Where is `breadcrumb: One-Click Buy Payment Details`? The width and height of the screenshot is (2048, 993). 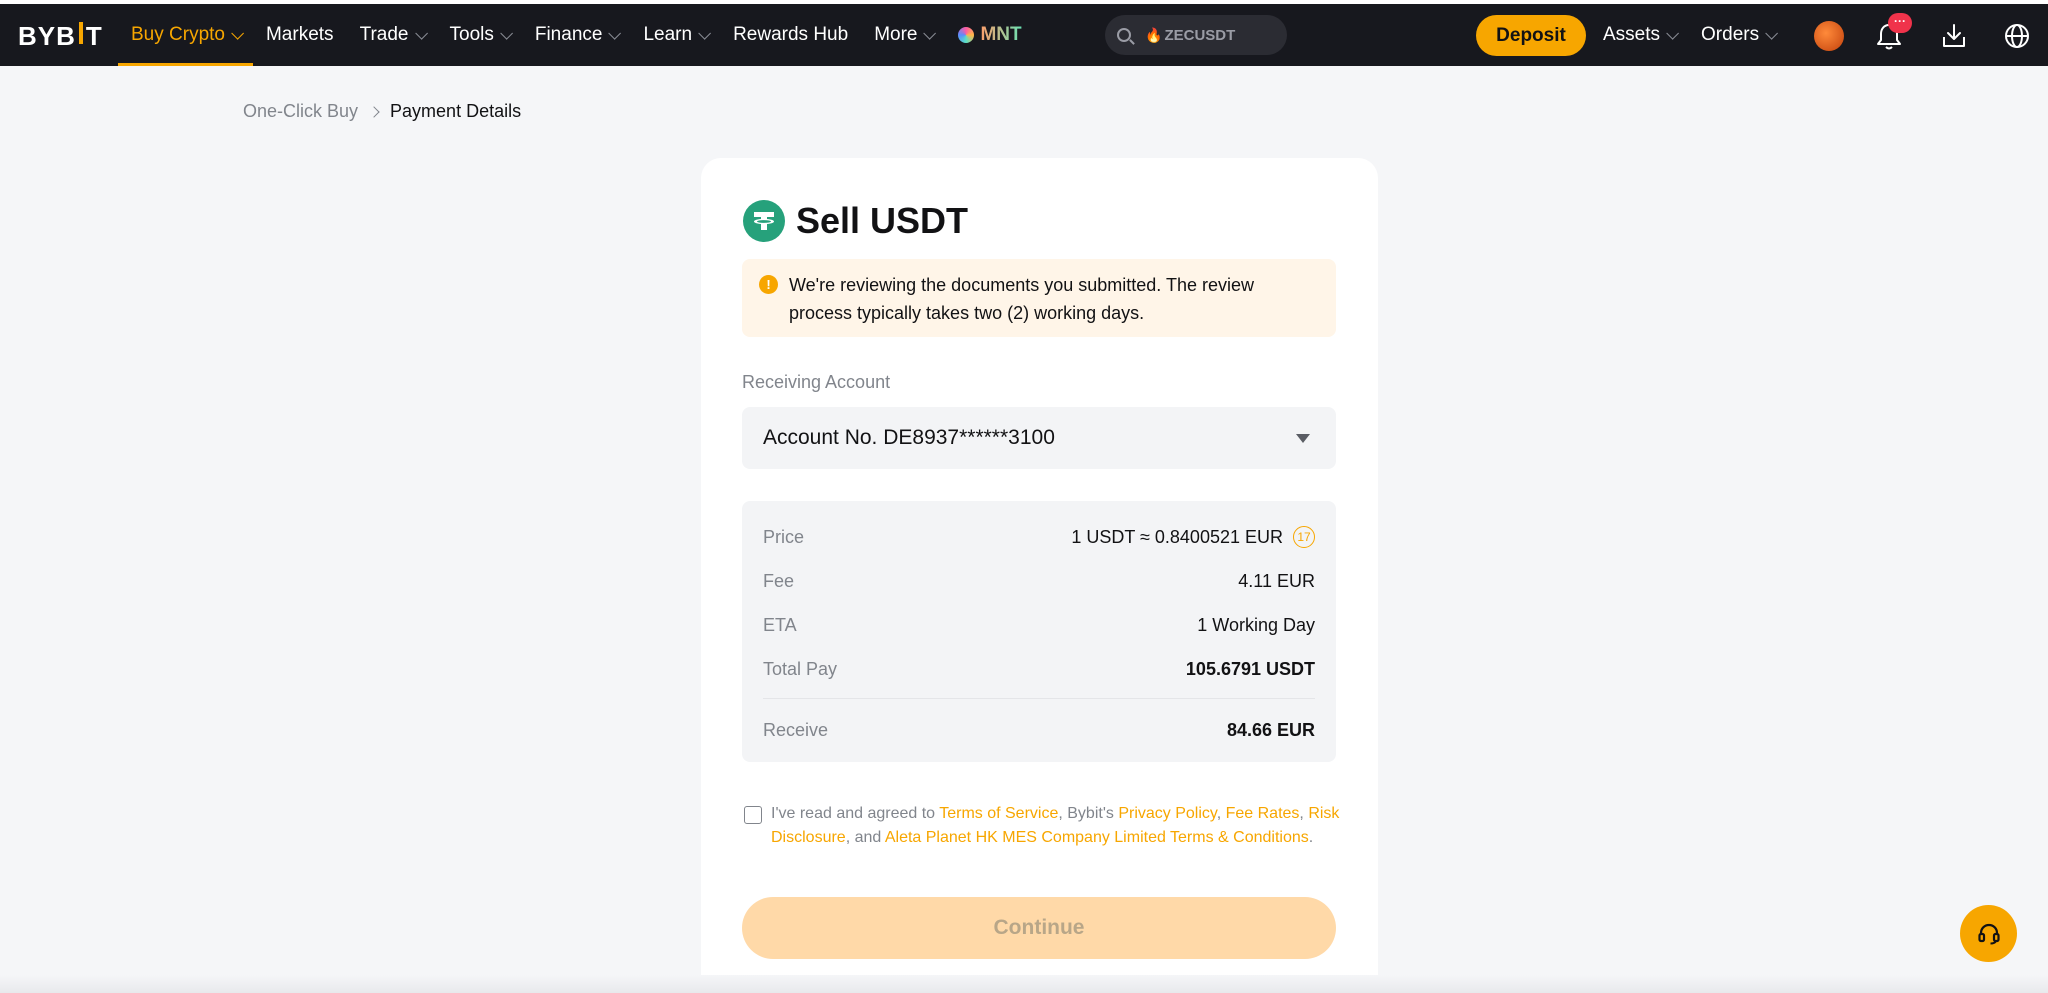 breadcrumb: One-Click Buy Payment Details is located at coordinates (382, 111).